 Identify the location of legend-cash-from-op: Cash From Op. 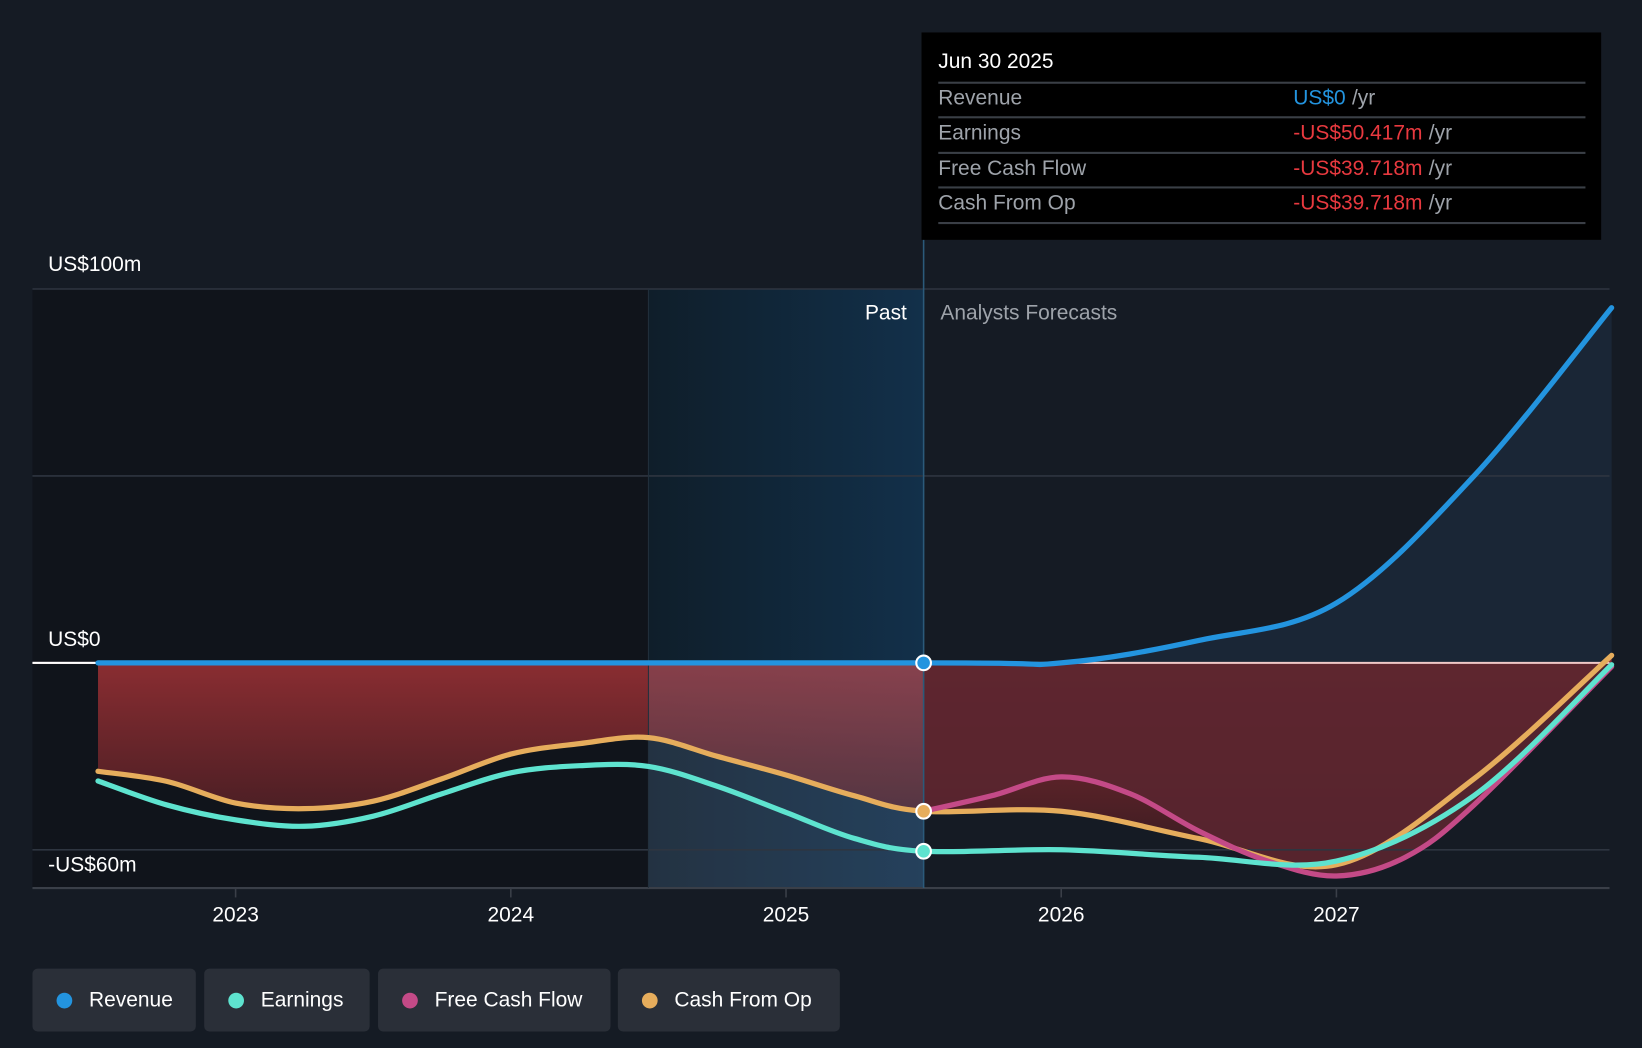
(728, 1000).